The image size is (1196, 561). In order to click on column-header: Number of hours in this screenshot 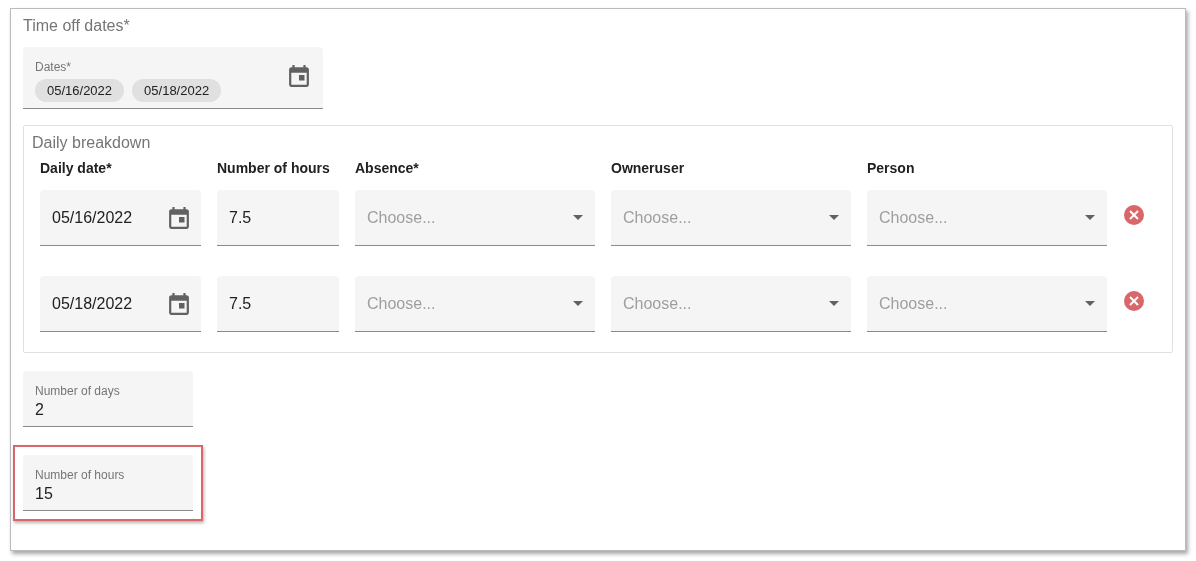, I will do `click(274, 168)`.